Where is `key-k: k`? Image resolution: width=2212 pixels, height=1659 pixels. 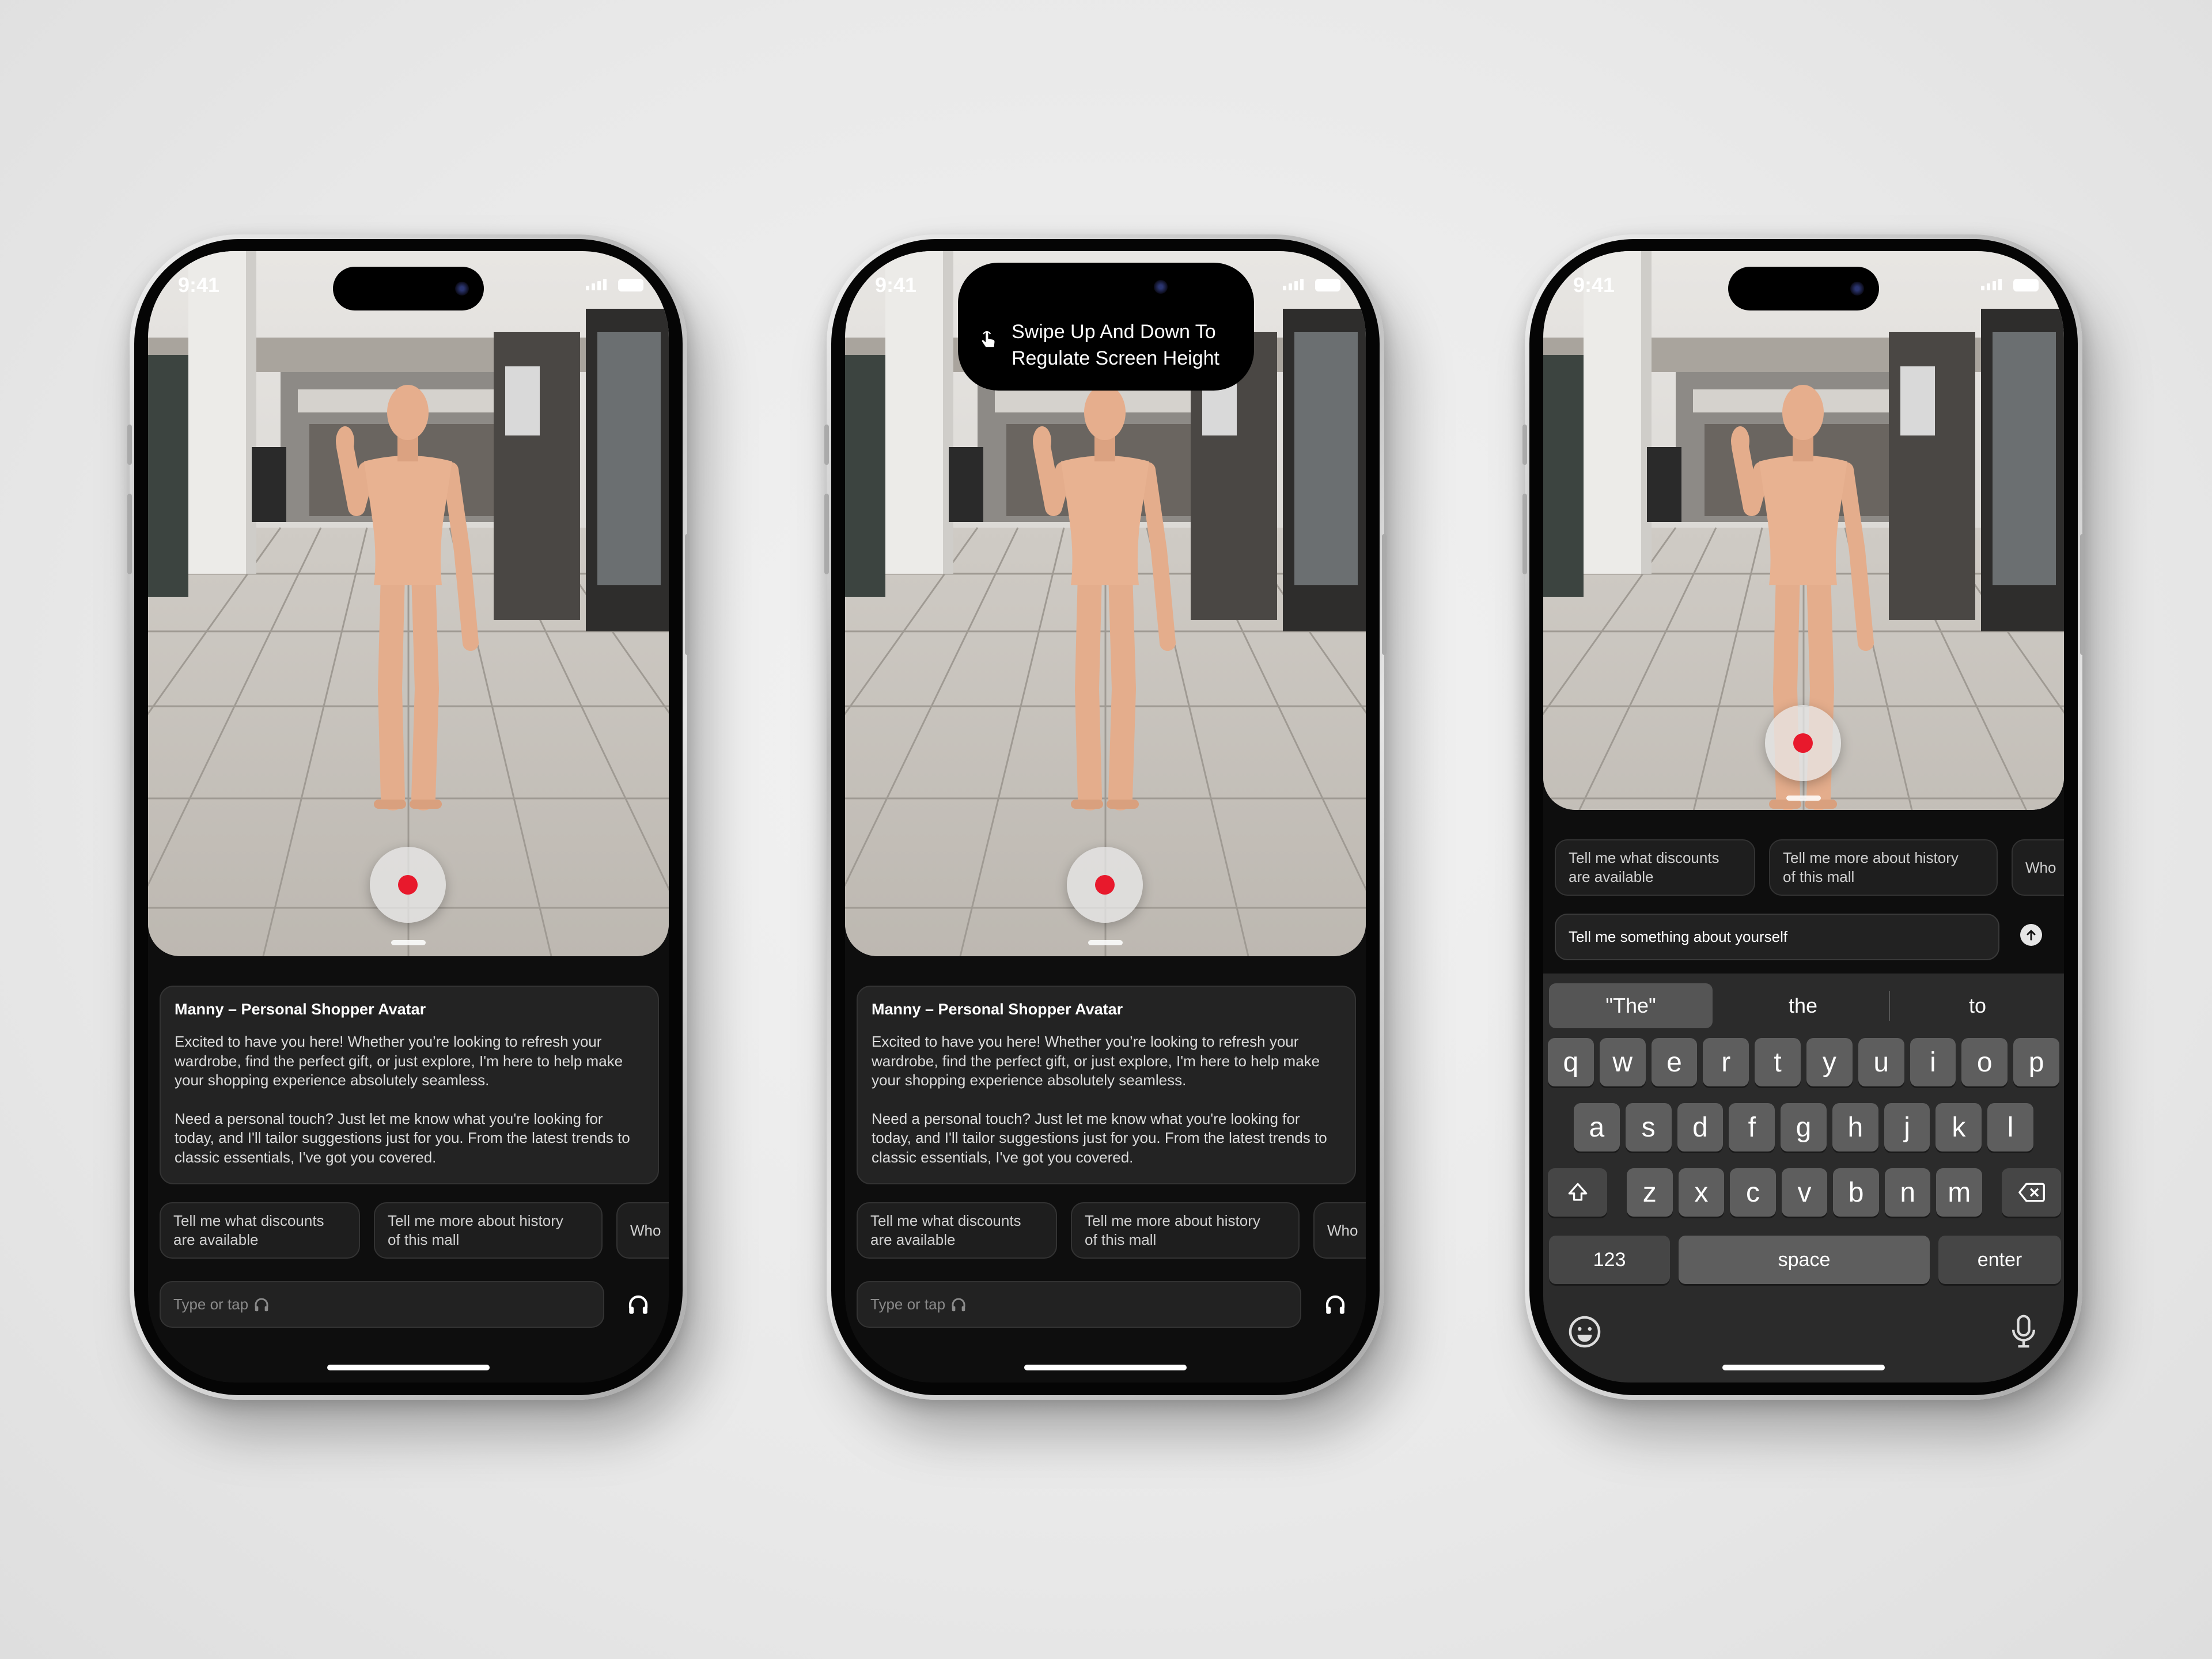 key-k: k is located at coordinates (1959, 1127).